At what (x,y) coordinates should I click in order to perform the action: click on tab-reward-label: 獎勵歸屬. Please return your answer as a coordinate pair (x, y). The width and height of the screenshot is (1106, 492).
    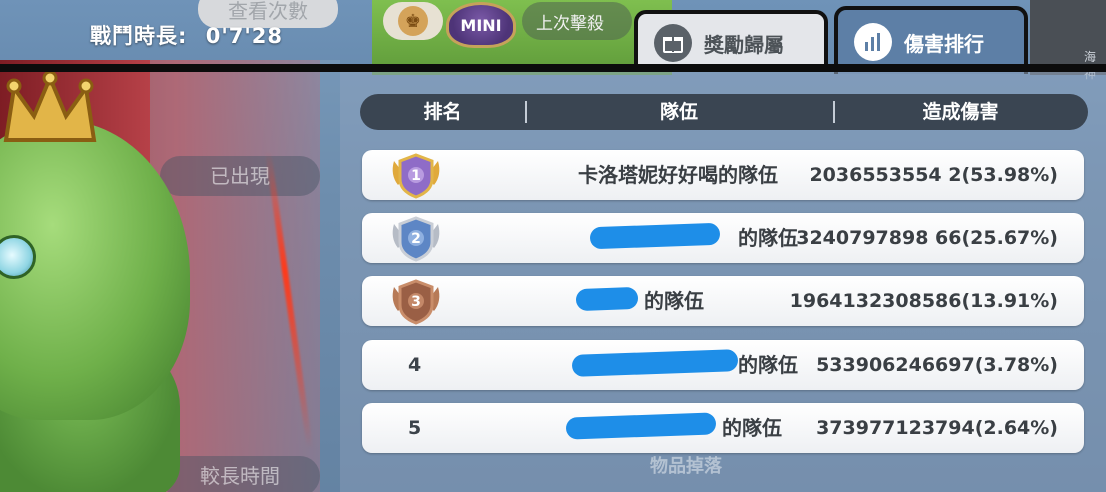
    Looking at the image, I should click on (744, 44).